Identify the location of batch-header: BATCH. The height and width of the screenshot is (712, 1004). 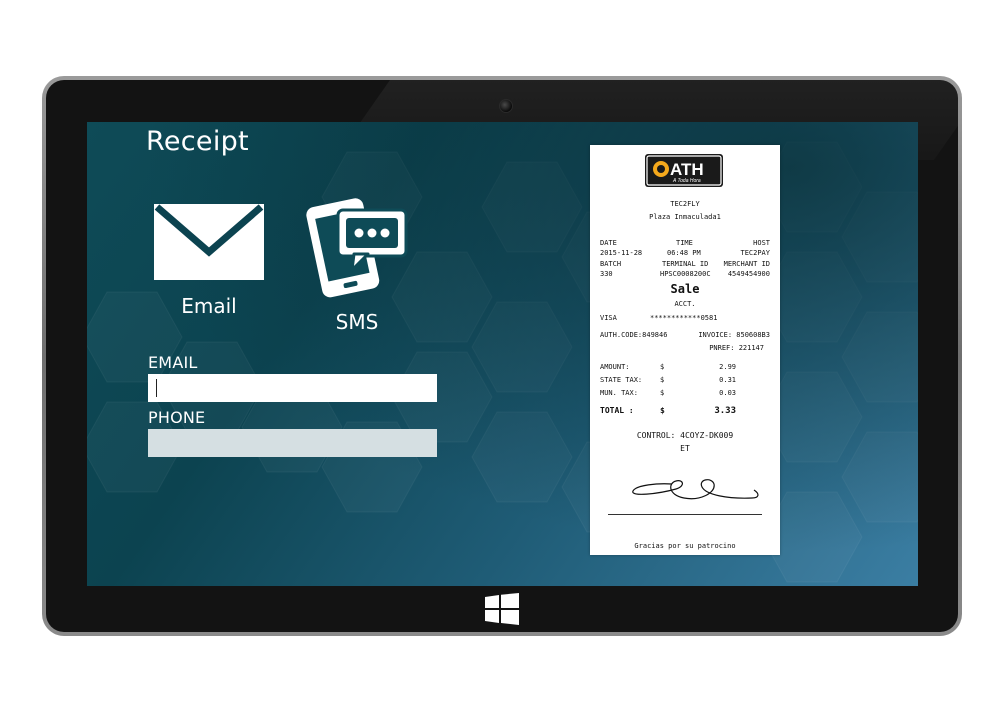
(611, 264).